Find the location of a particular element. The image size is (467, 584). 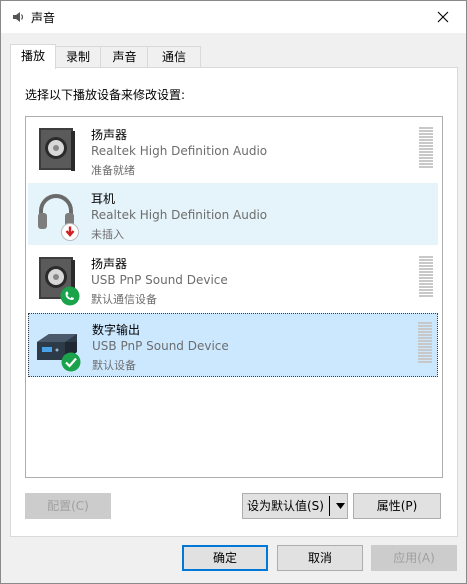

close-icon is located at coordinates (443, 17).